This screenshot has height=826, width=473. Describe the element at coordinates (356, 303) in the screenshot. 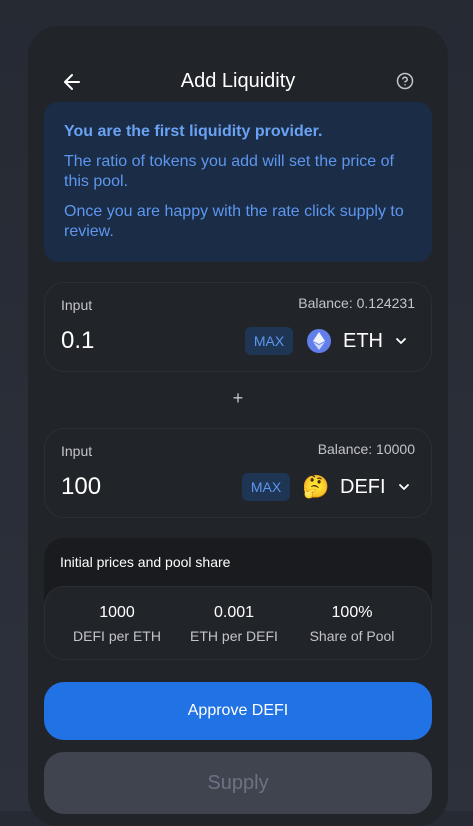

I see `balance-text: Balance: 0.124231` at that location.